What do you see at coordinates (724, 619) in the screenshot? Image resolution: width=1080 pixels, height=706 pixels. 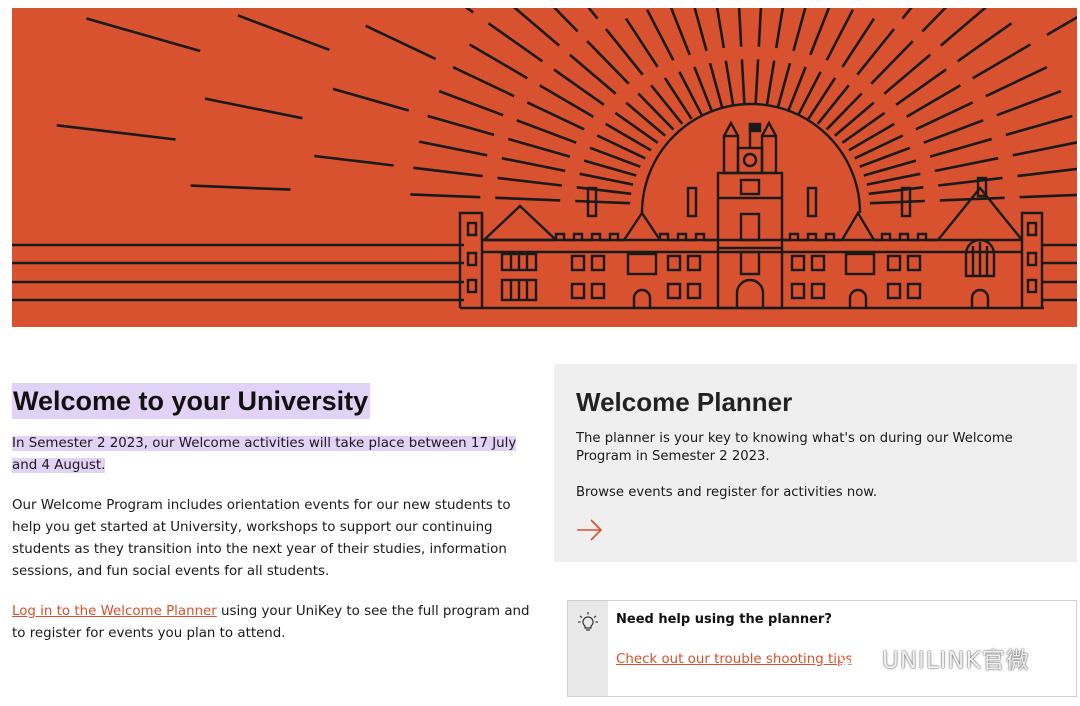 I see `help-heading: Need help using the planner?` at bounding box center [724, 619].